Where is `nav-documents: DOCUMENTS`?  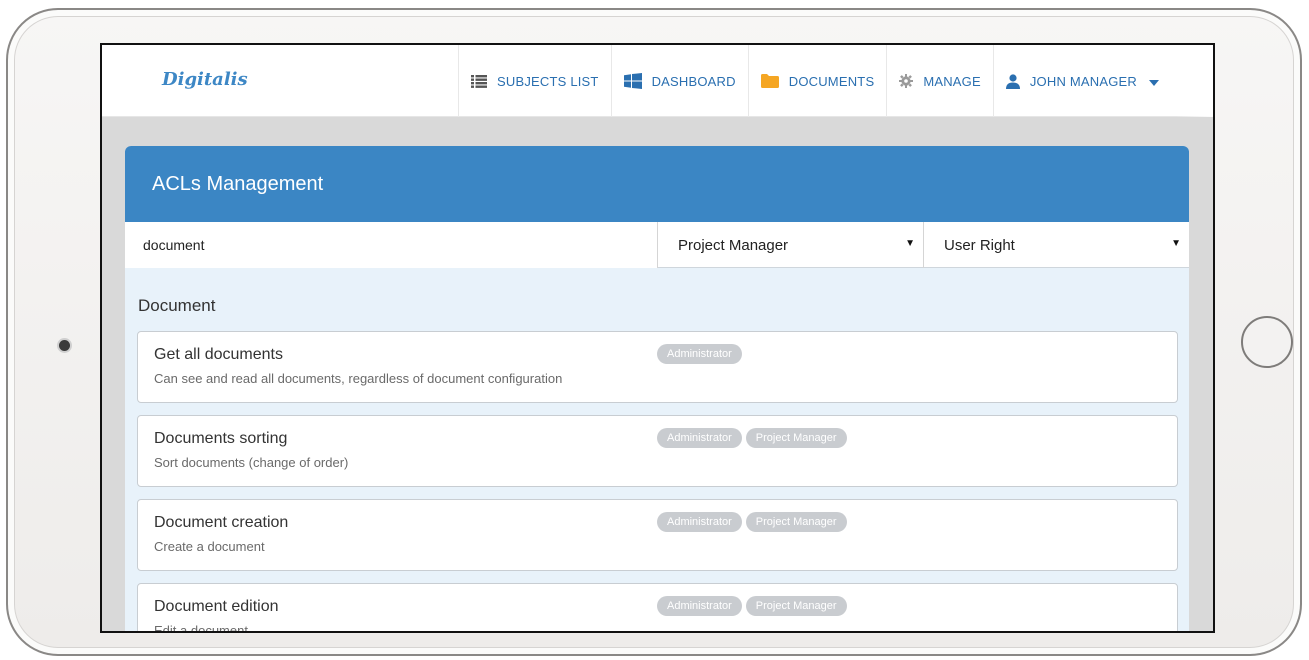
nav-documents: DOCUMENTS is located at coordinates (817, 81).